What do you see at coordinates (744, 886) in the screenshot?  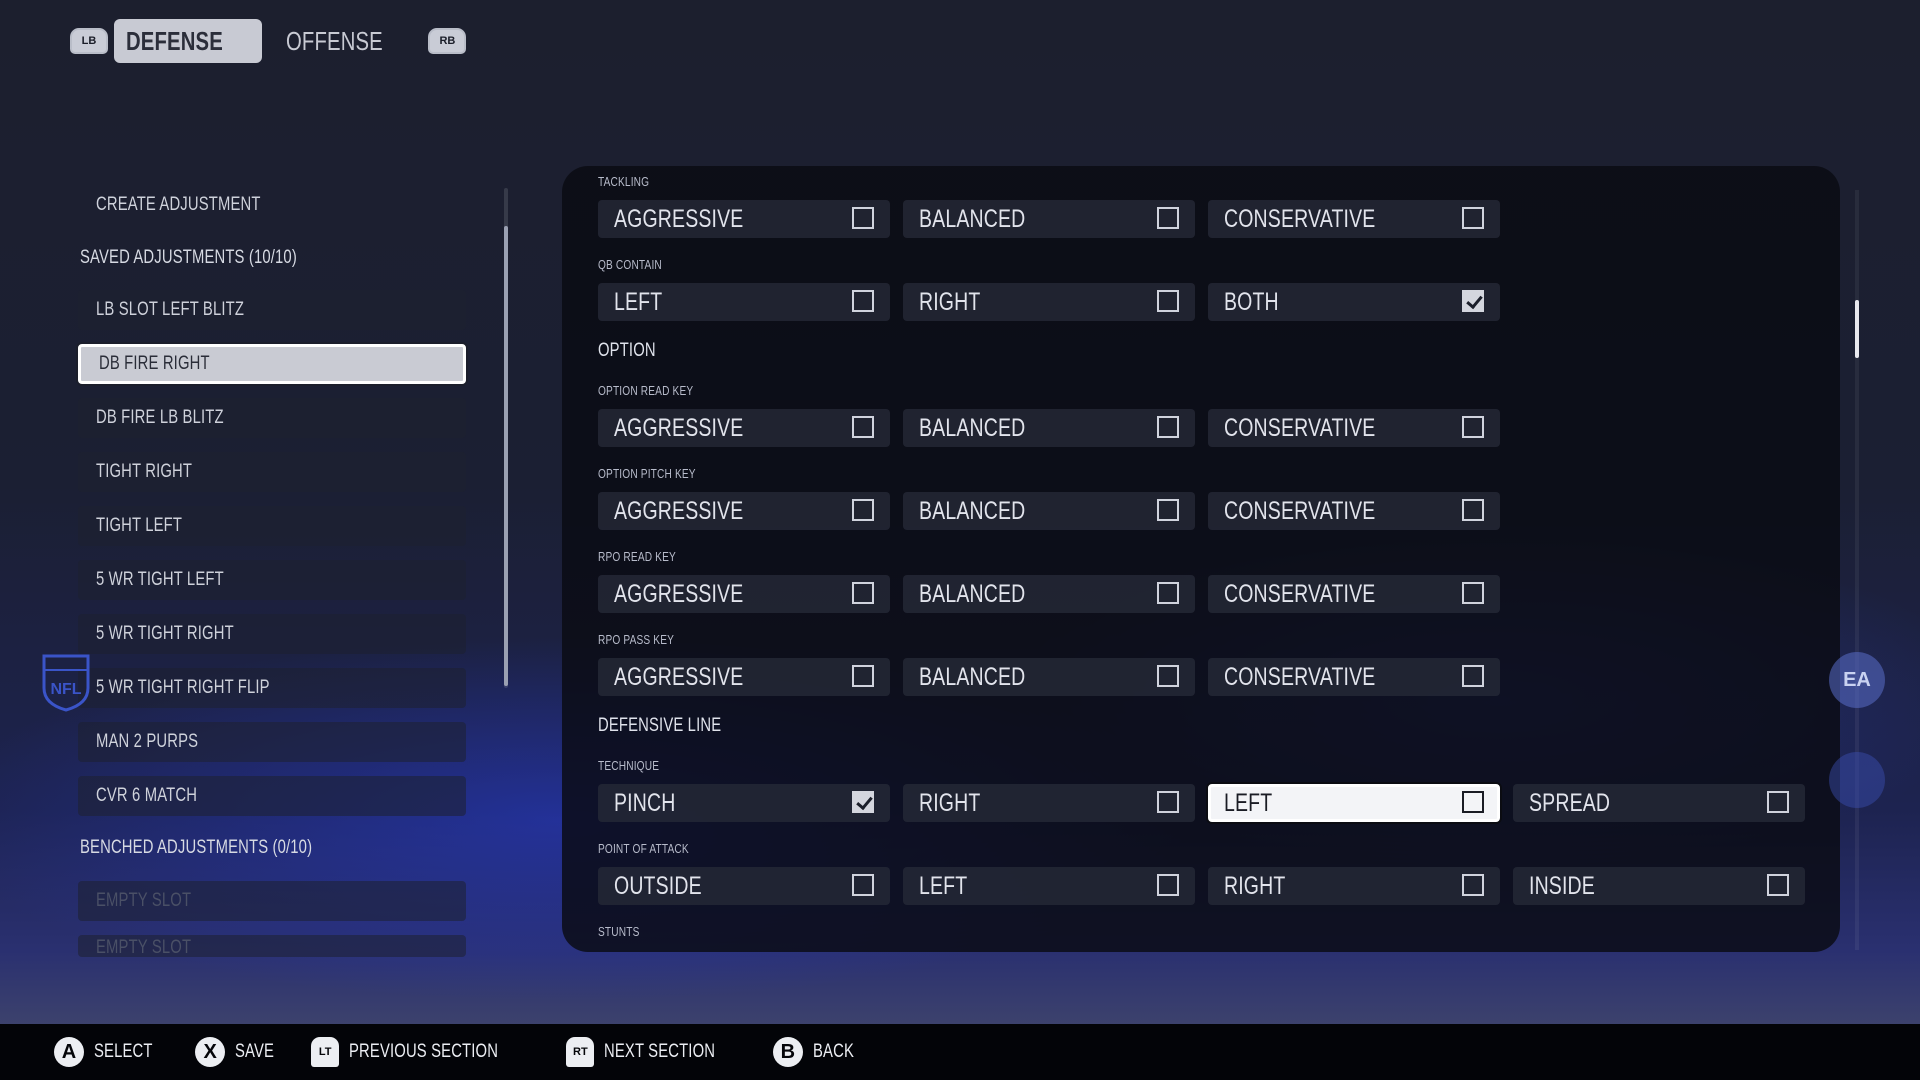 I see `option-poa-outside: OUTSIDE` at bounding box center [744, 886].